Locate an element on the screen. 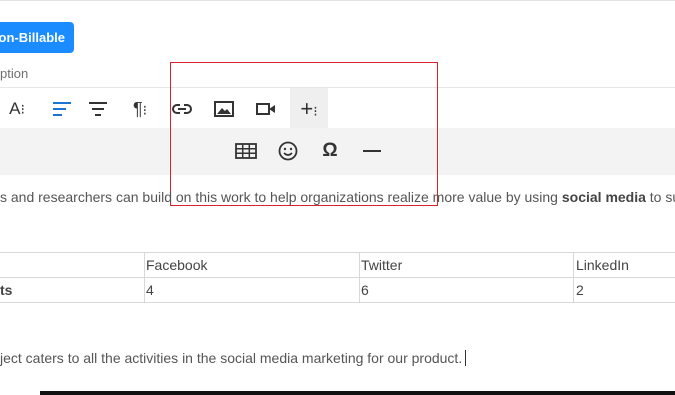  table-cell-twitter: 6 is located at coordinates (365, 290).